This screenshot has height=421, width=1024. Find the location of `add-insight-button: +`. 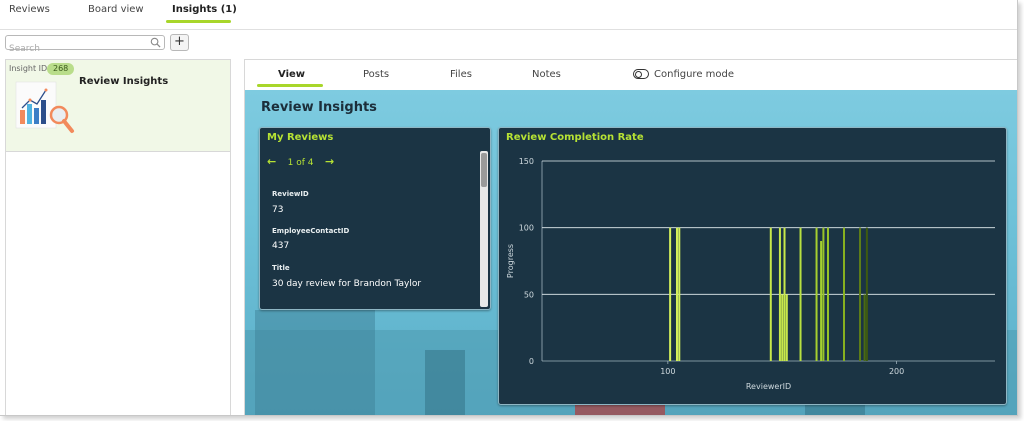

add-insight-button: + is located at coordinates (179, 42).